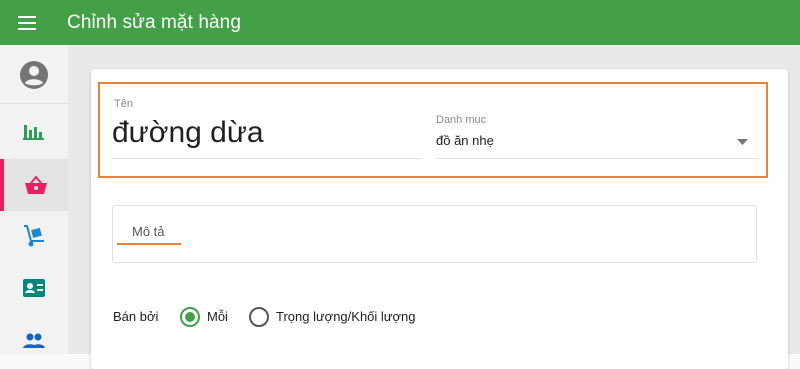  Describe the element at coordinates (27, 22) in the screenshot. I see `menu-icon` at that location.